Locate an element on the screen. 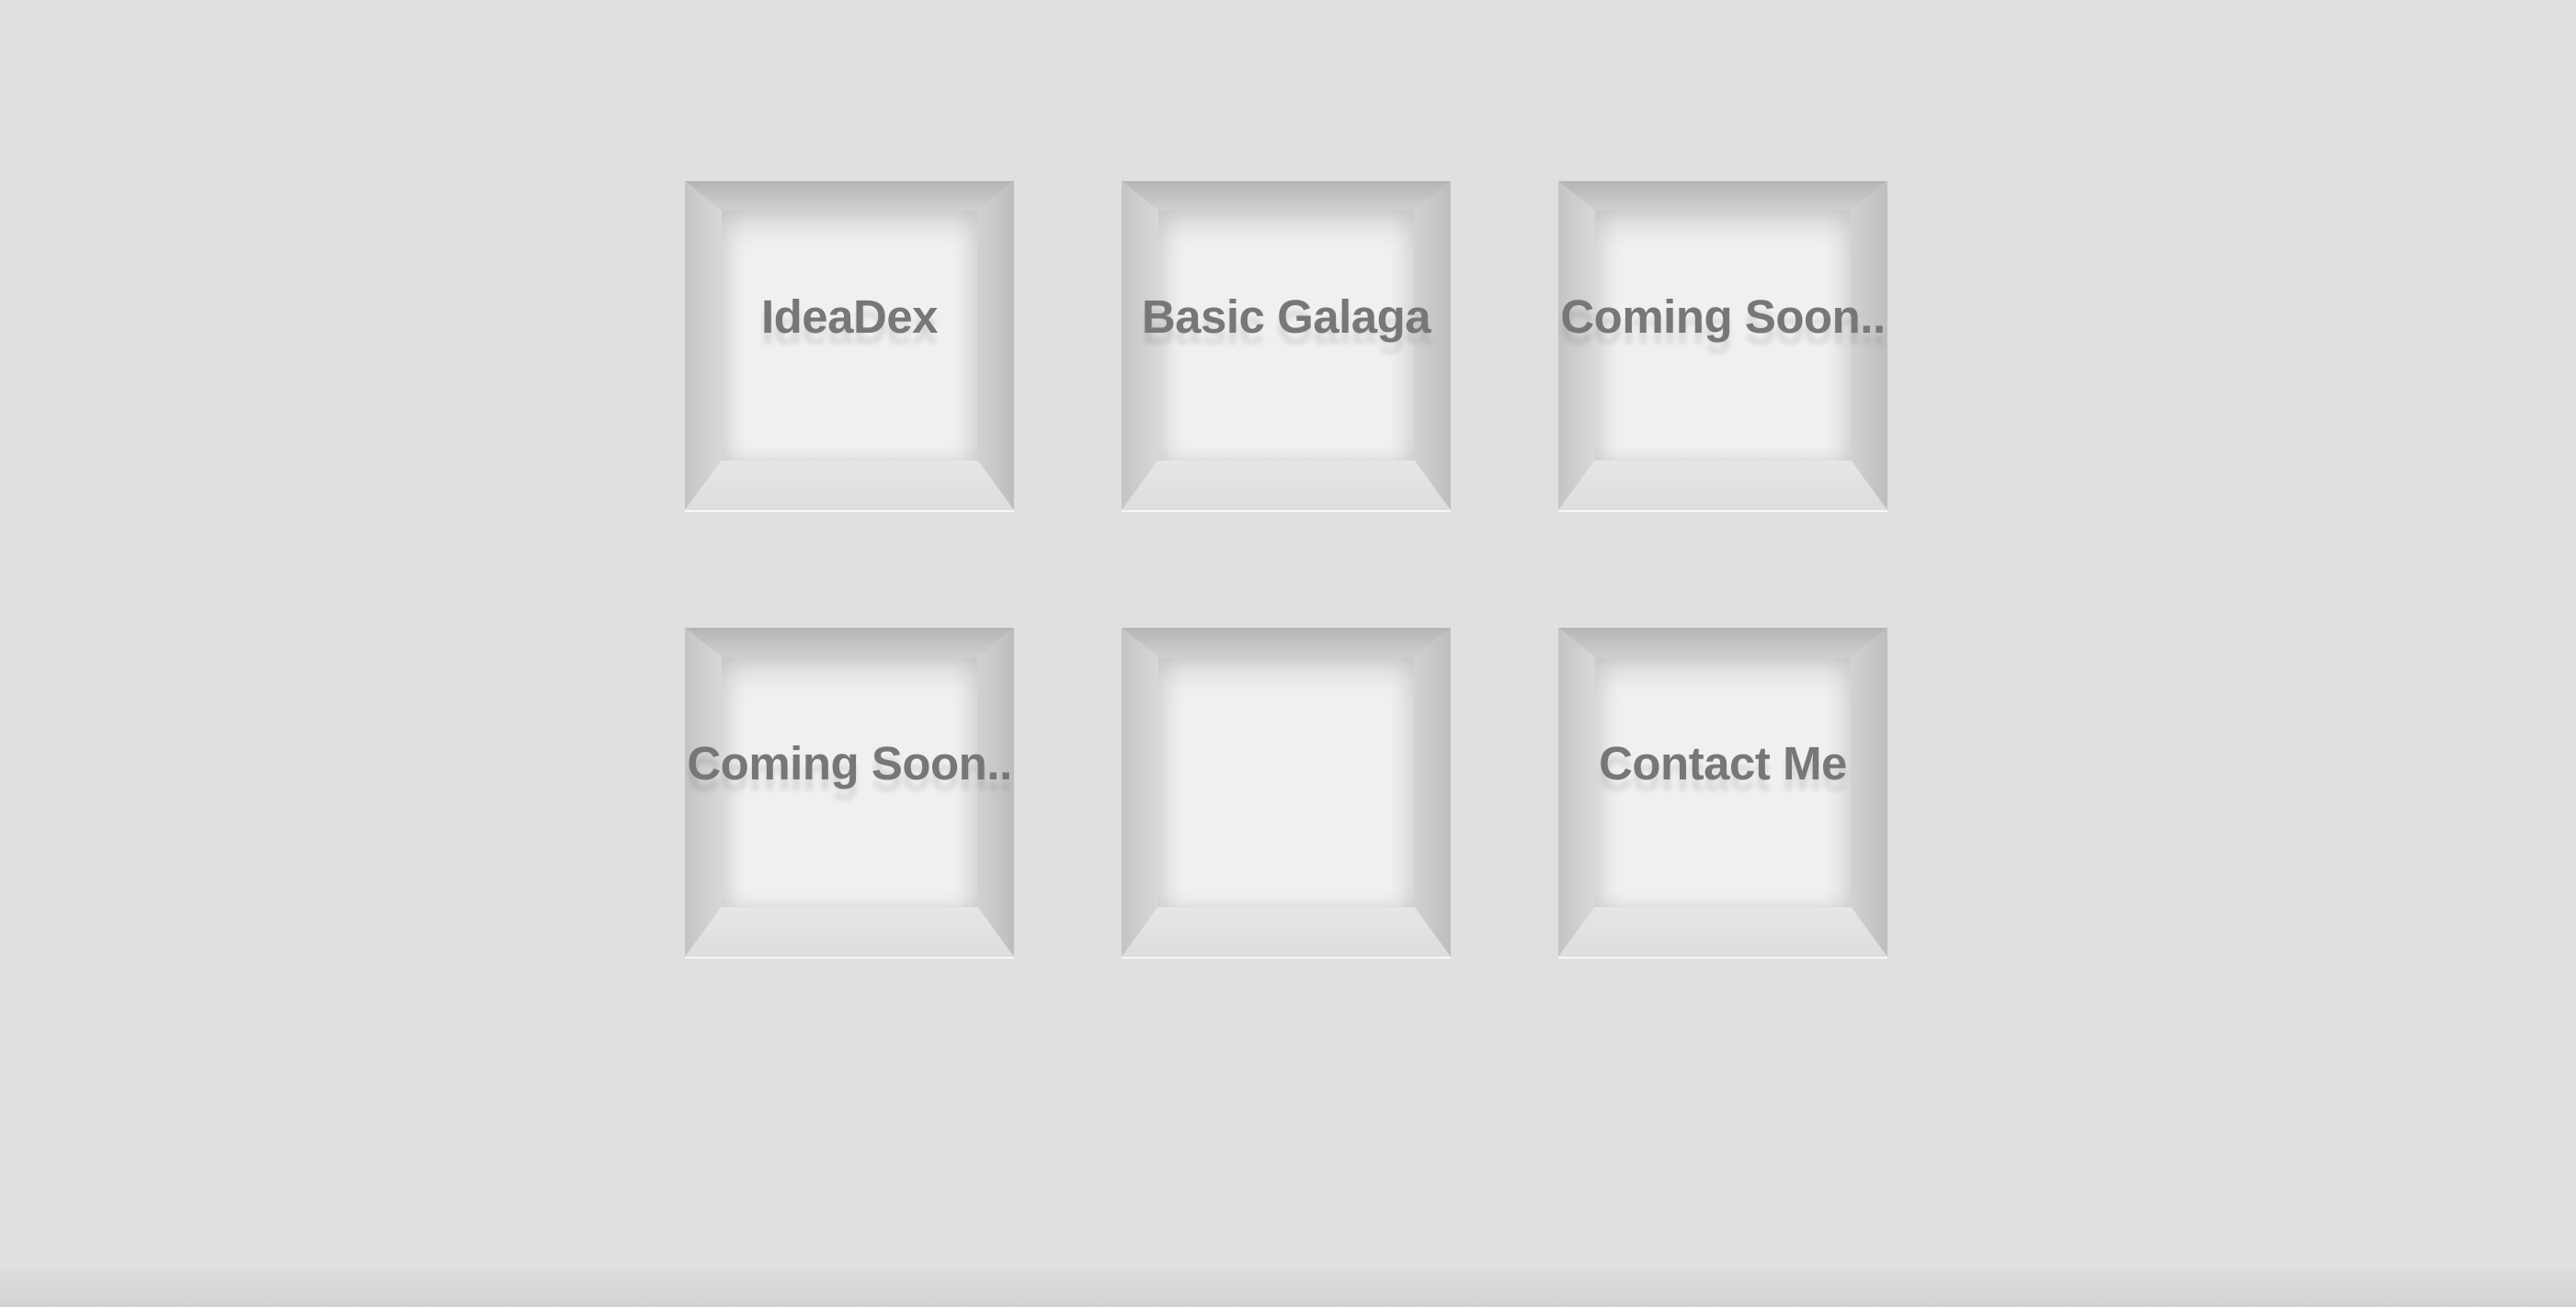  tile-empty is located at coordinates (1286, 793).